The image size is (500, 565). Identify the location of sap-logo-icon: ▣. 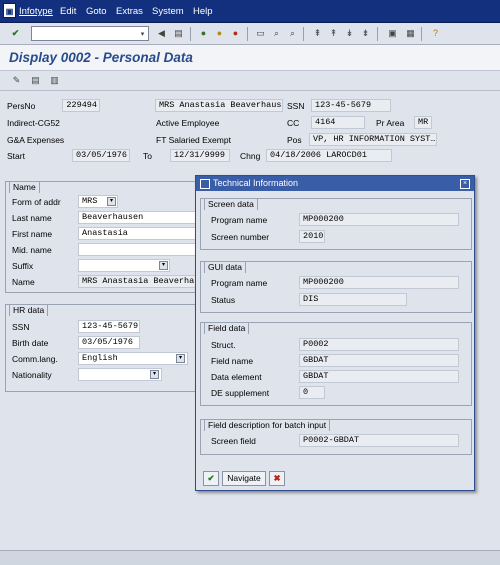
(9, 10).